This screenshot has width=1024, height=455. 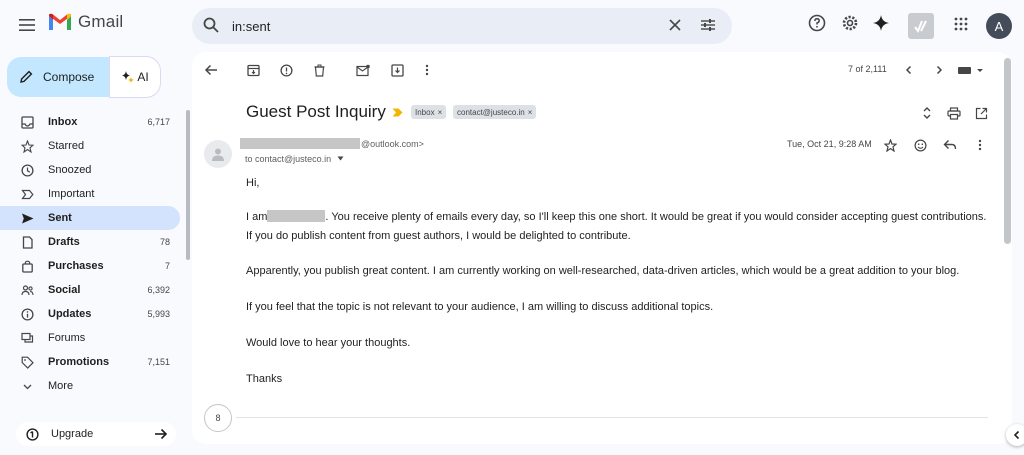 What do you see at coordinates (27, 146) in the screenshot?
I see `star-icon` at bounding box center [27, 146].